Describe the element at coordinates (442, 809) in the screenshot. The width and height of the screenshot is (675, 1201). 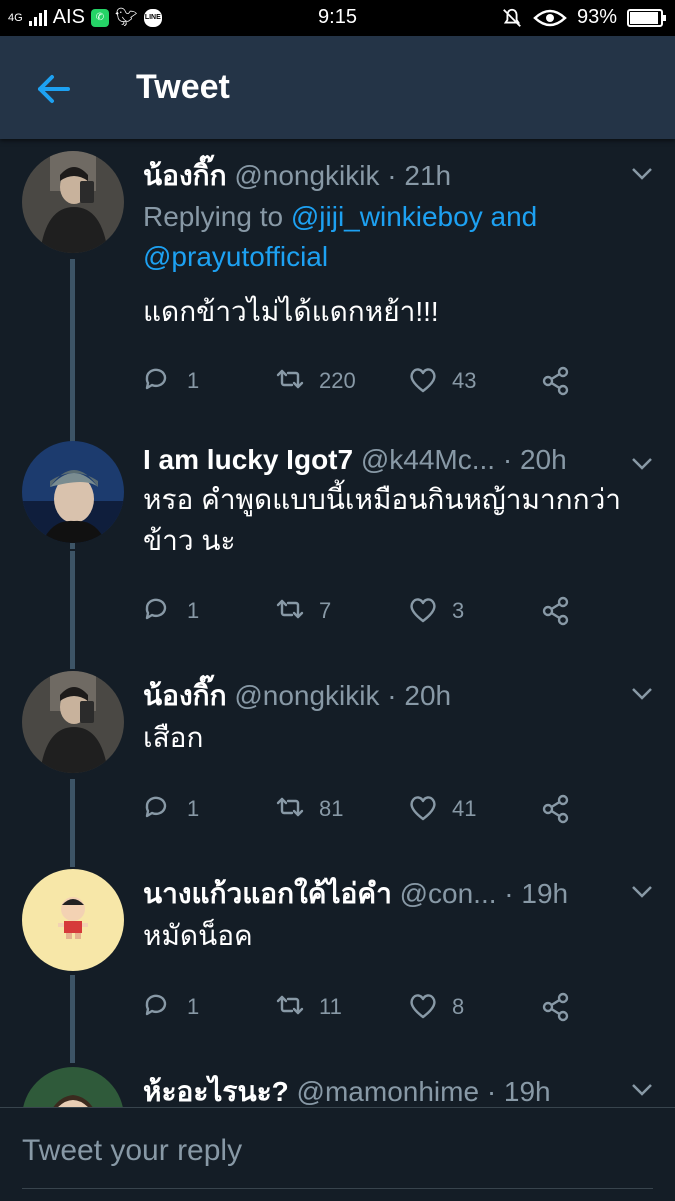
I see `like-button: 41` at that location.